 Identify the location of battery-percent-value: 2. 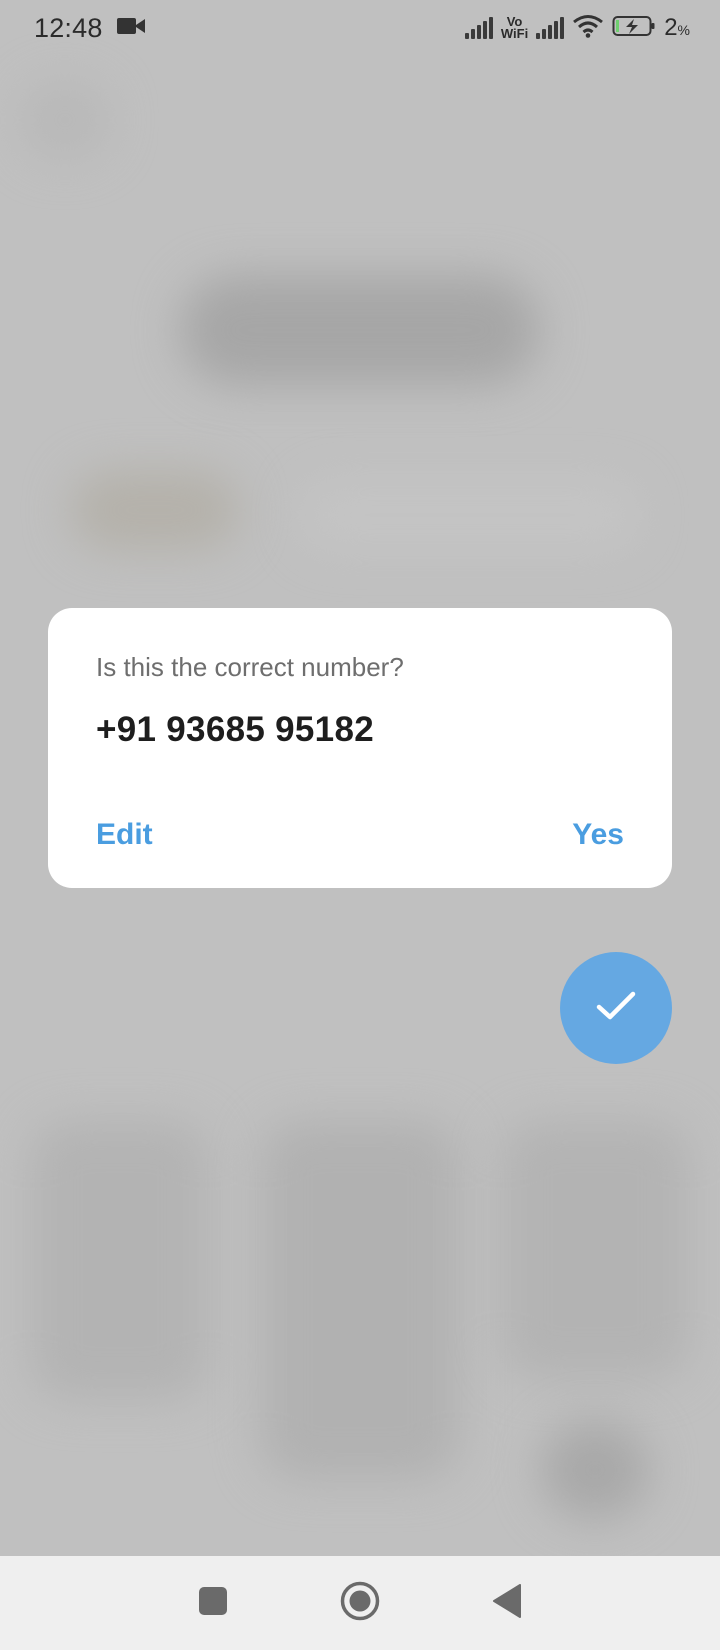
(671, 27).